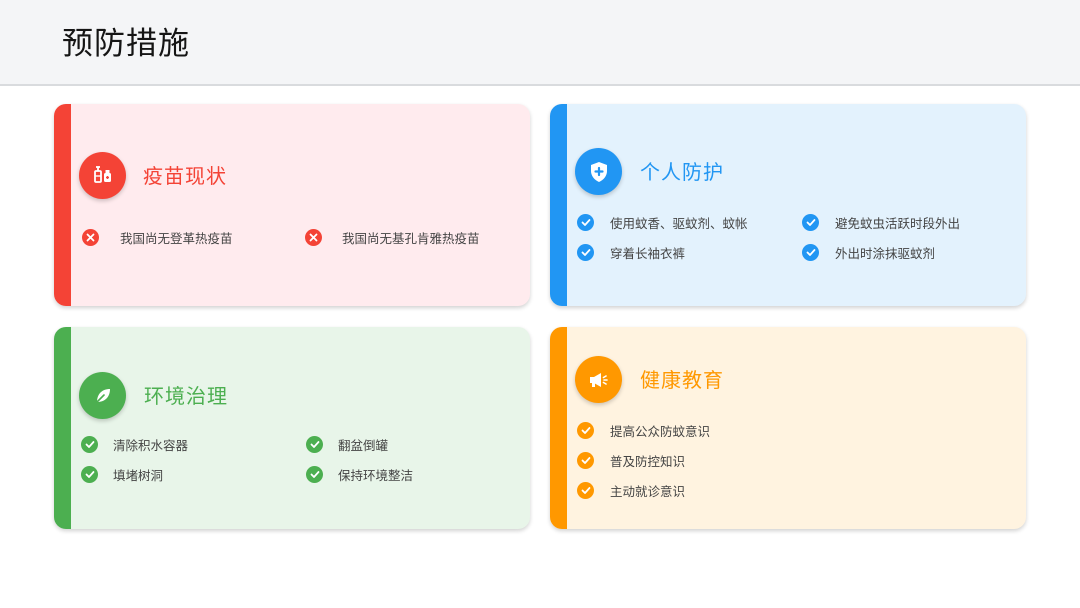  I want to click on list-item: 清除积水容器, so click(134, 444).